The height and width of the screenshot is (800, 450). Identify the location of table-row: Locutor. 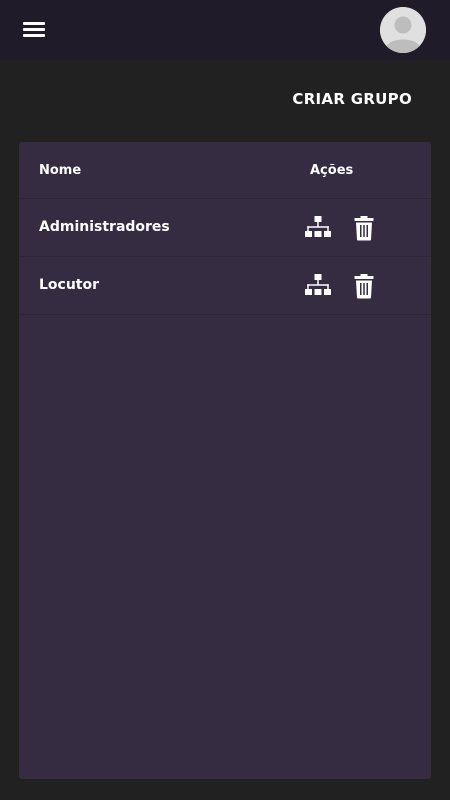
(225, 286).